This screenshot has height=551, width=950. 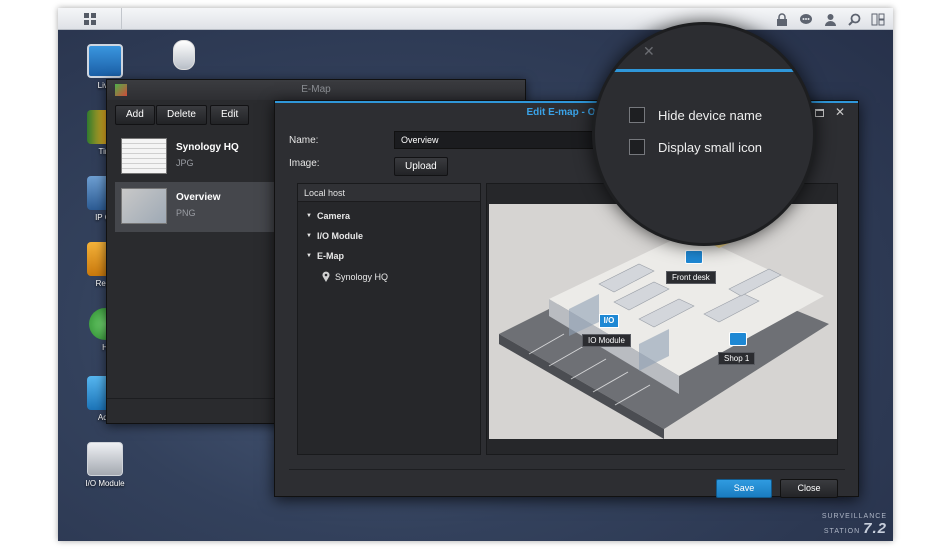 What do you see at coordinates (704, 70) in the screenshot?
I see `magnifier-accent-bar` at bounding box center [704, 70].